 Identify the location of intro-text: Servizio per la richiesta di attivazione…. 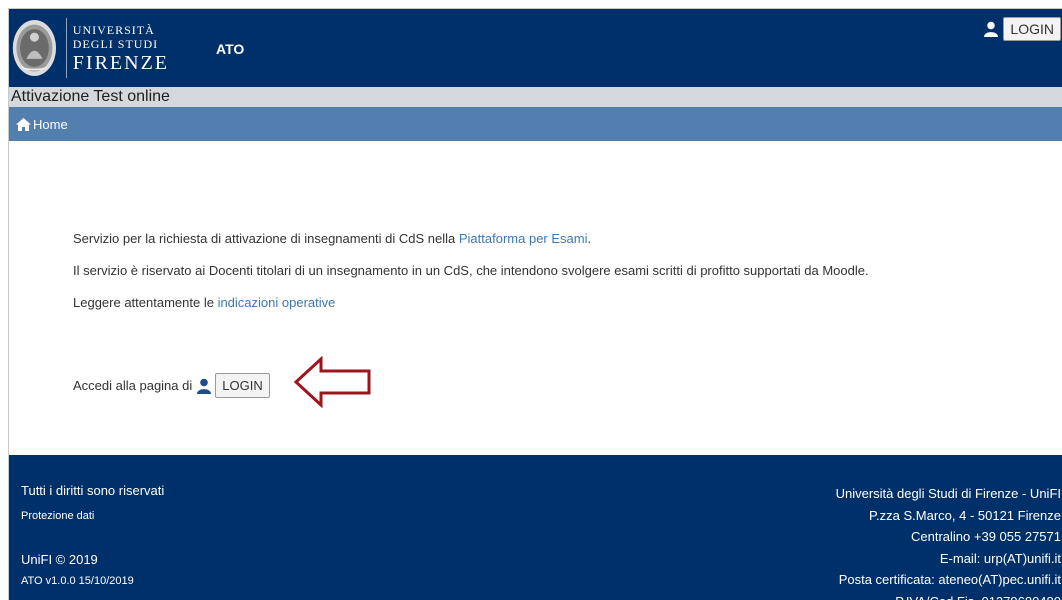
(266, 238).